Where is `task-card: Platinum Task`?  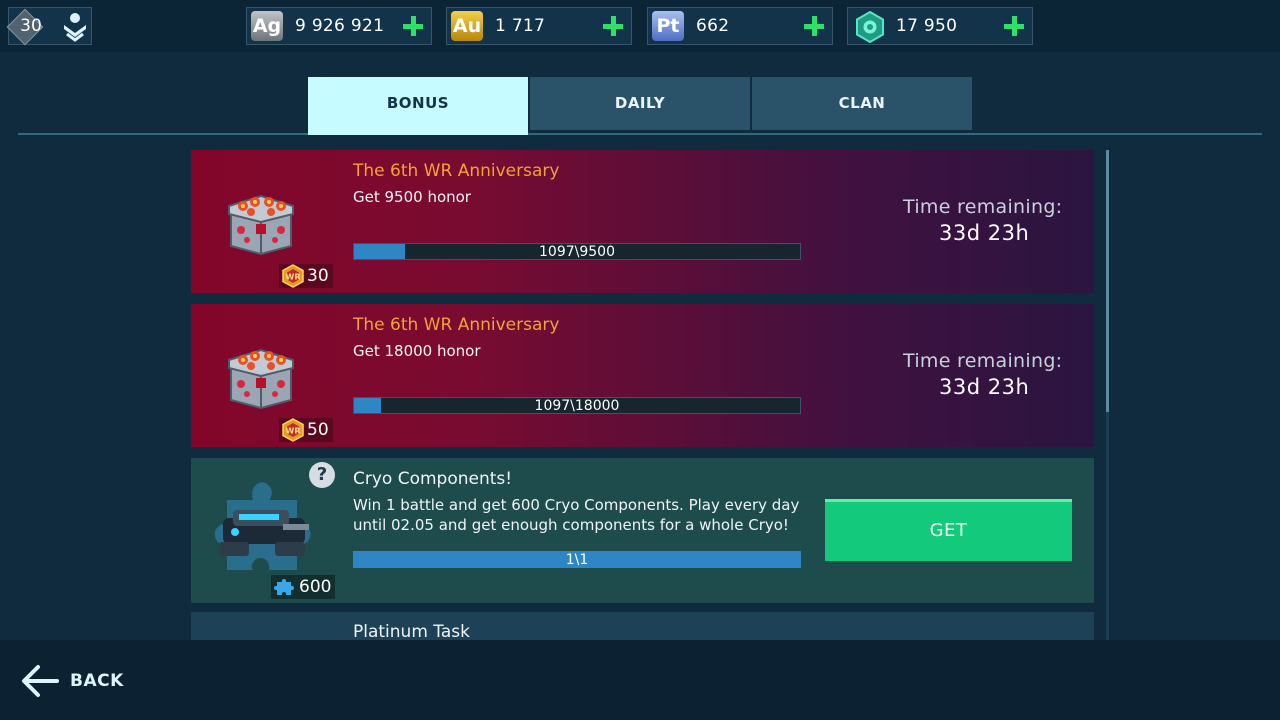
task-card: Platinum Task is located at coordinates (642, 626).